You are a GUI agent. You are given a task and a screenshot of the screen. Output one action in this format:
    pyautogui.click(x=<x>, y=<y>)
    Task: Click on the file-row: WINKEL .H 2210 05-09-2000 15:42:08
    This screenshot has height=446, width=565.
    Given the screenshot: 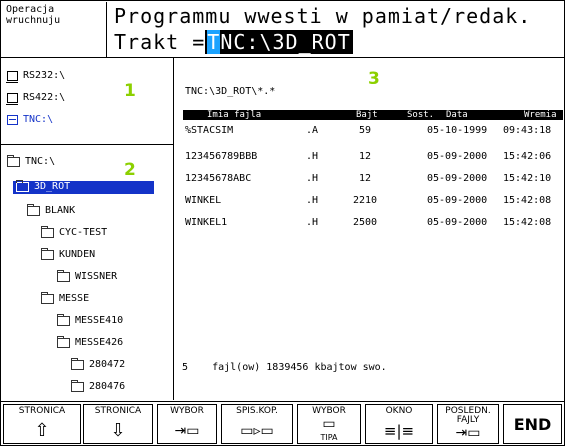 What is the action you would take?
    pyautogui.click(x=373, y=201)
    